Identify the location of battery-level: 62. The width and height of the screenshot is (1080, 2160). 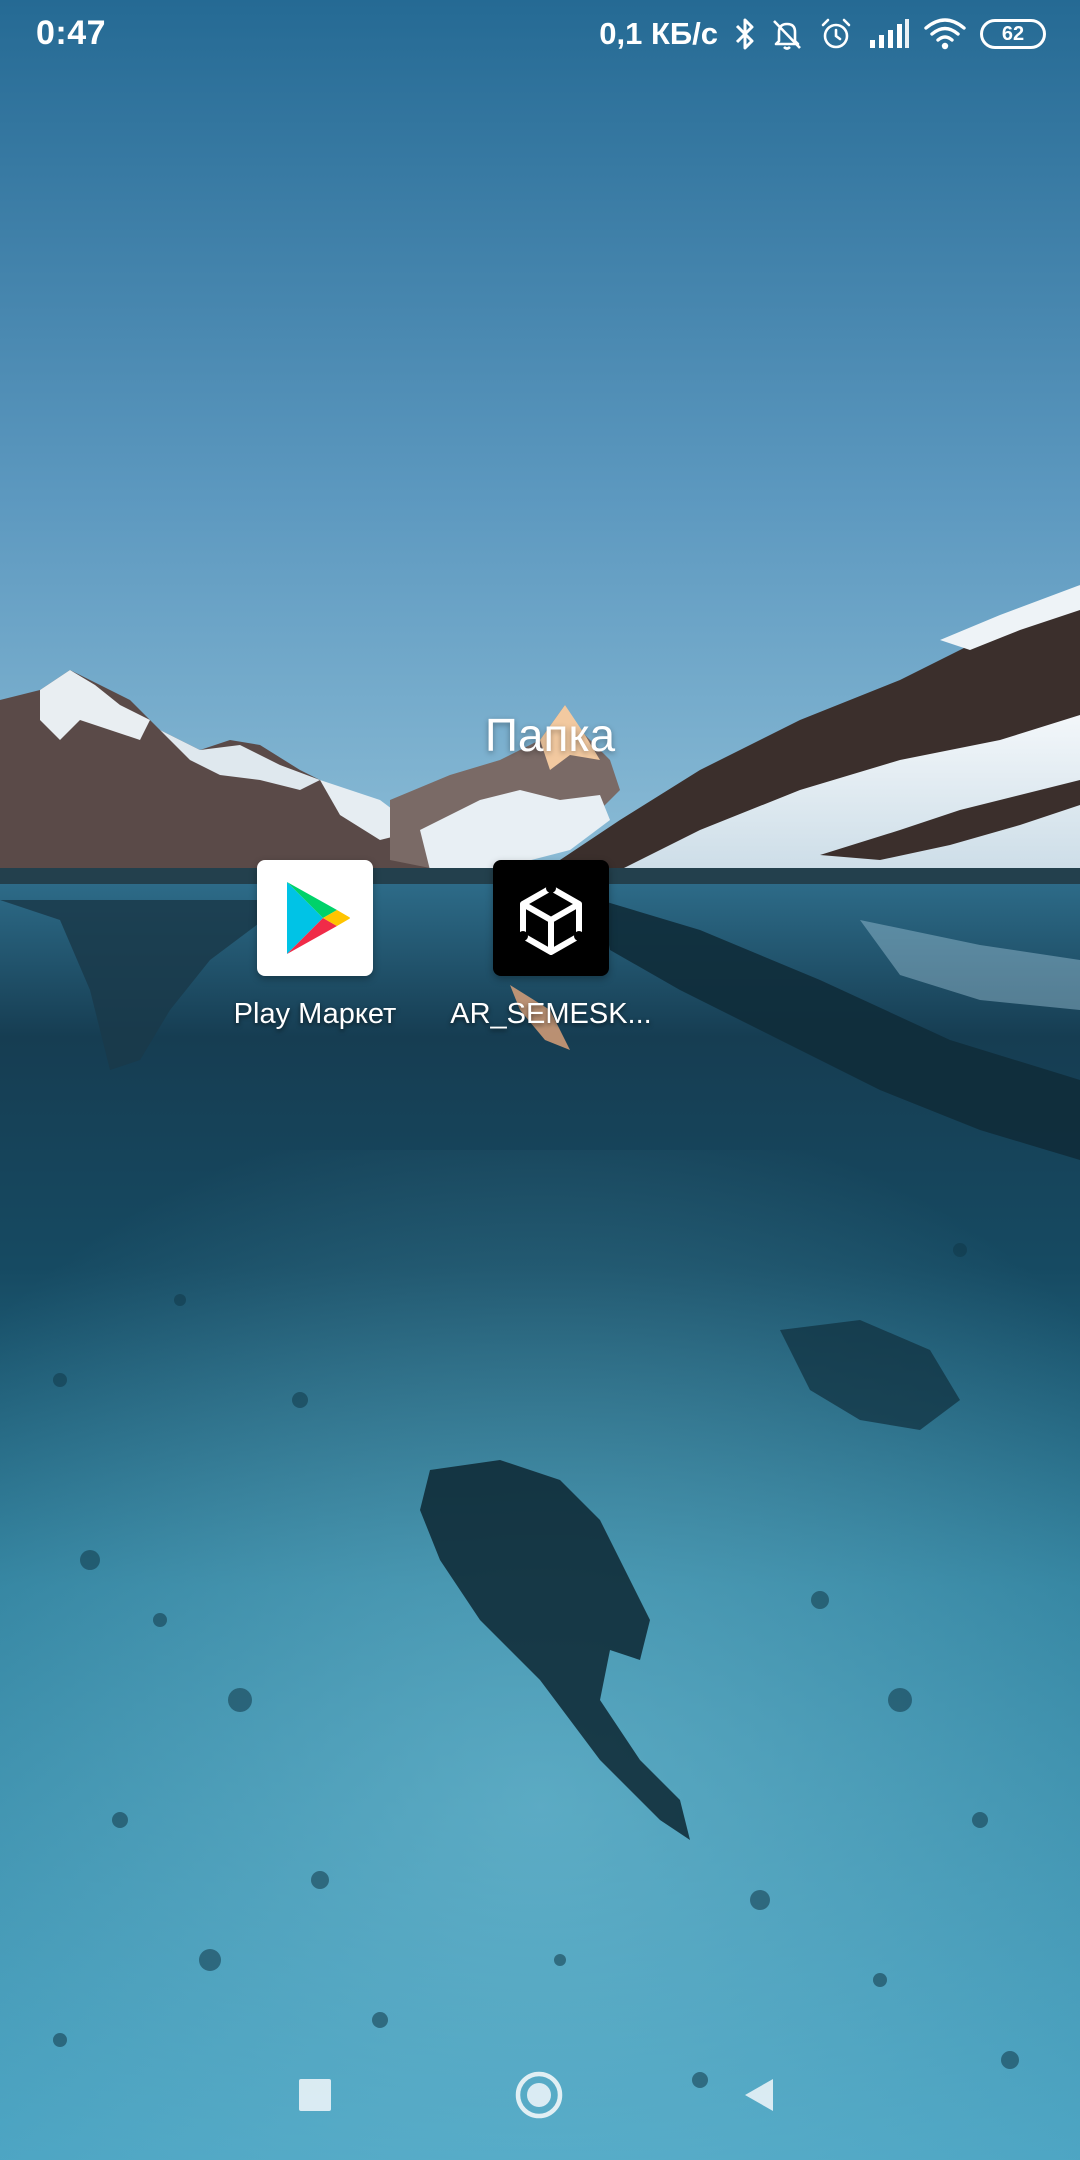
(1013, 34).